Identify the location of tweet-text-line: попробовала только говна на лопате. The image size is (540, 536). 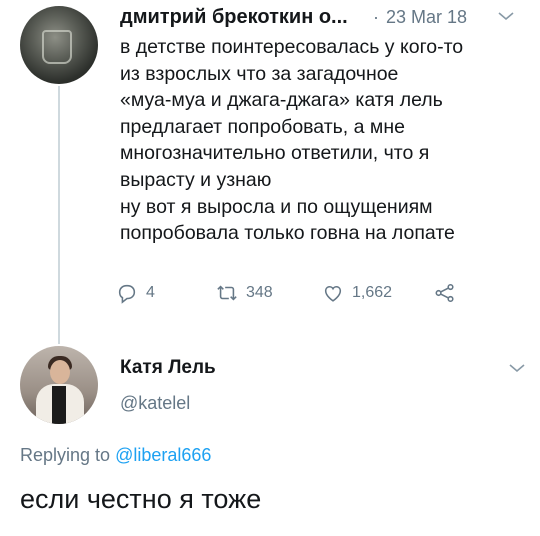
(287, 233).